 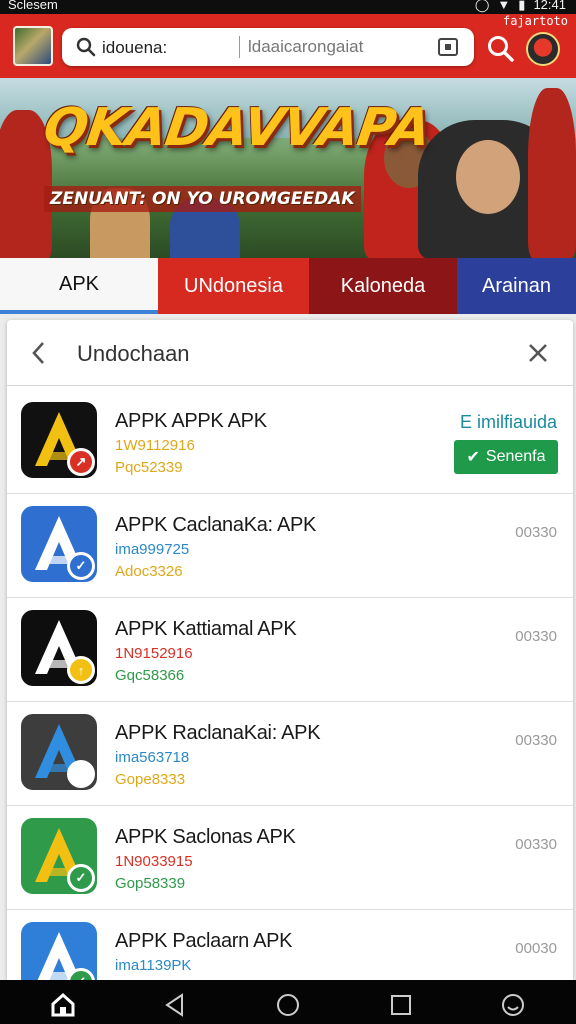 What do you see at coordinates (154, 861) in the screenshot?
I see `app-version: 1N9033915` at bounding box center [154, 861].